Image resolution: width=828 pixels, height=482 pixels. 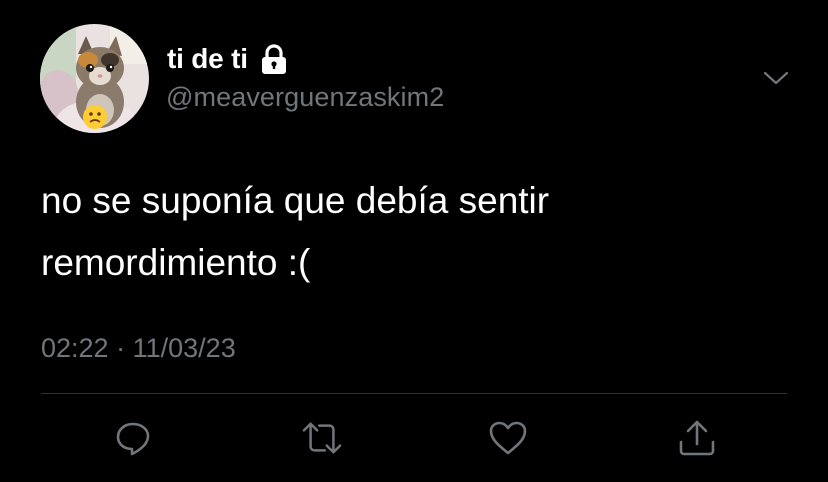 I want to click on display-name-row: ti de ti, so click(x=227, y=59).